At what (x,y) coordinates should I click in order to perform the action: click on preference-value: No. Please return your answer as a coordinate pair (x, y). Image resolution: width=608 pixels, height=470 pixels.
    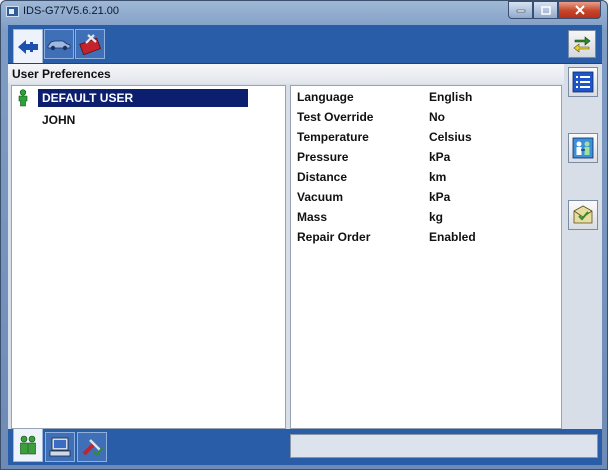
    Looking at the image, I should click on (437, 117).